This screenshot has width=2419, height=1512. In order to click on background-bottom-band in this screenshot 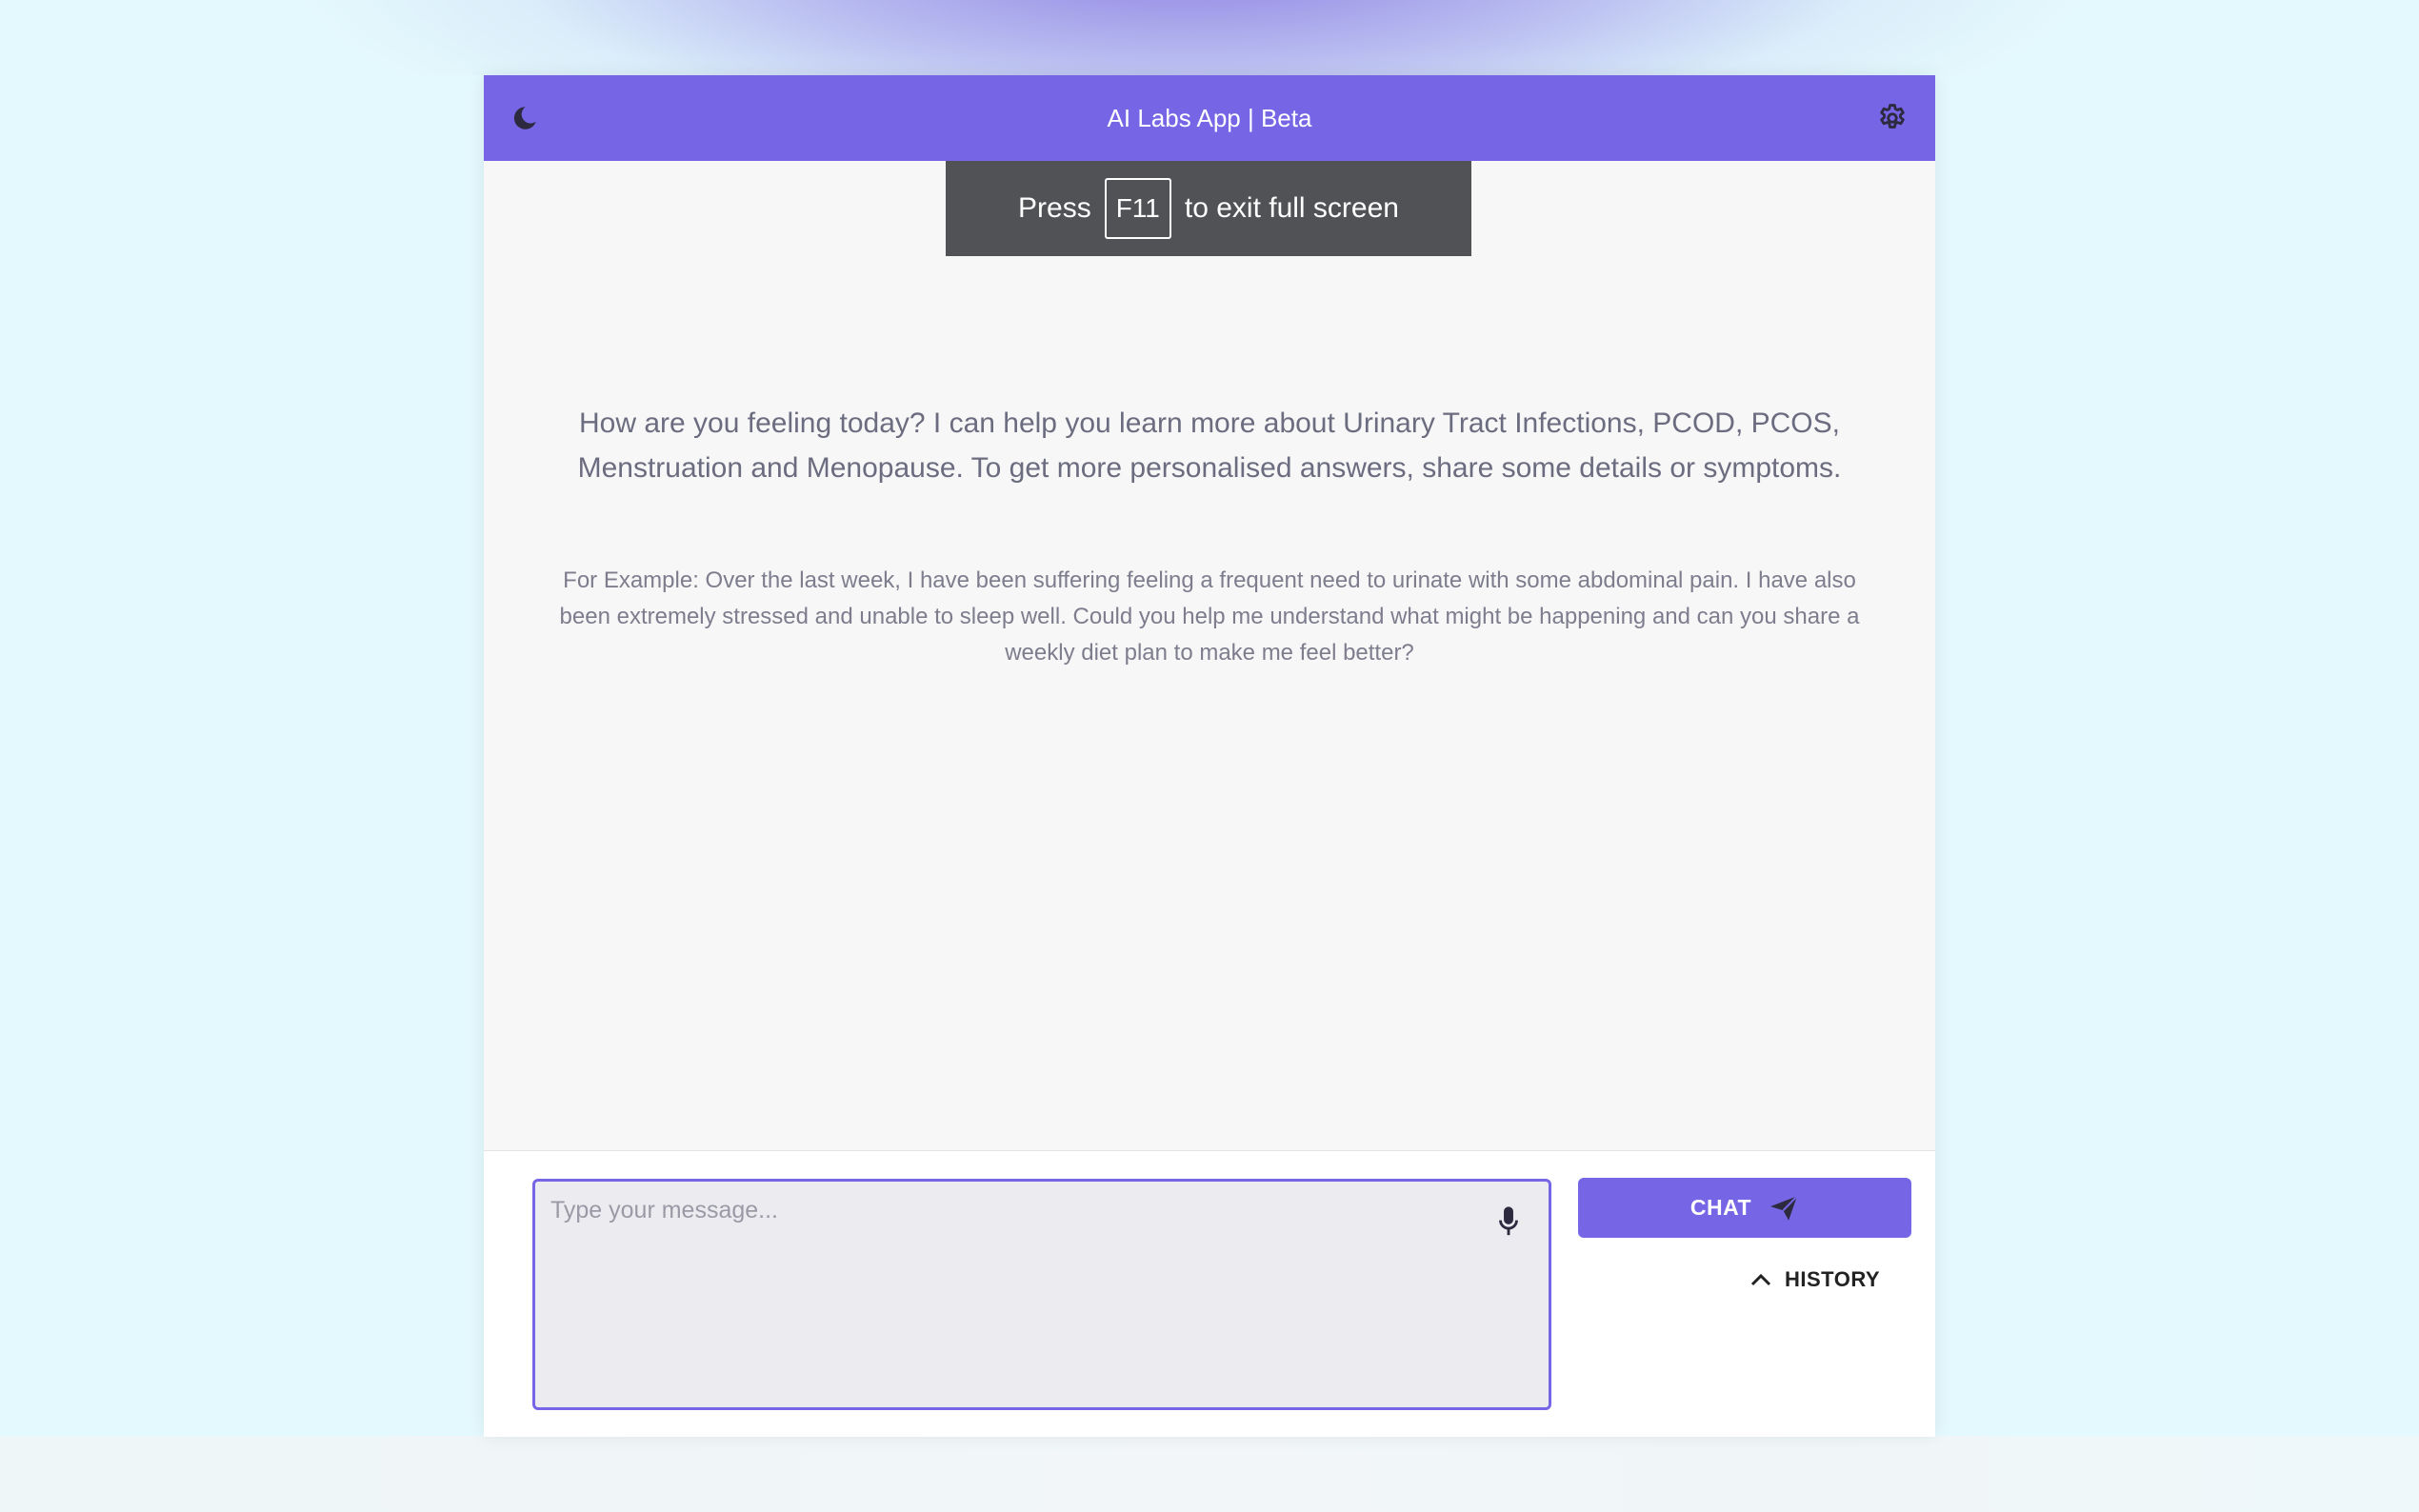, I will do `click(1209, 1474)`.